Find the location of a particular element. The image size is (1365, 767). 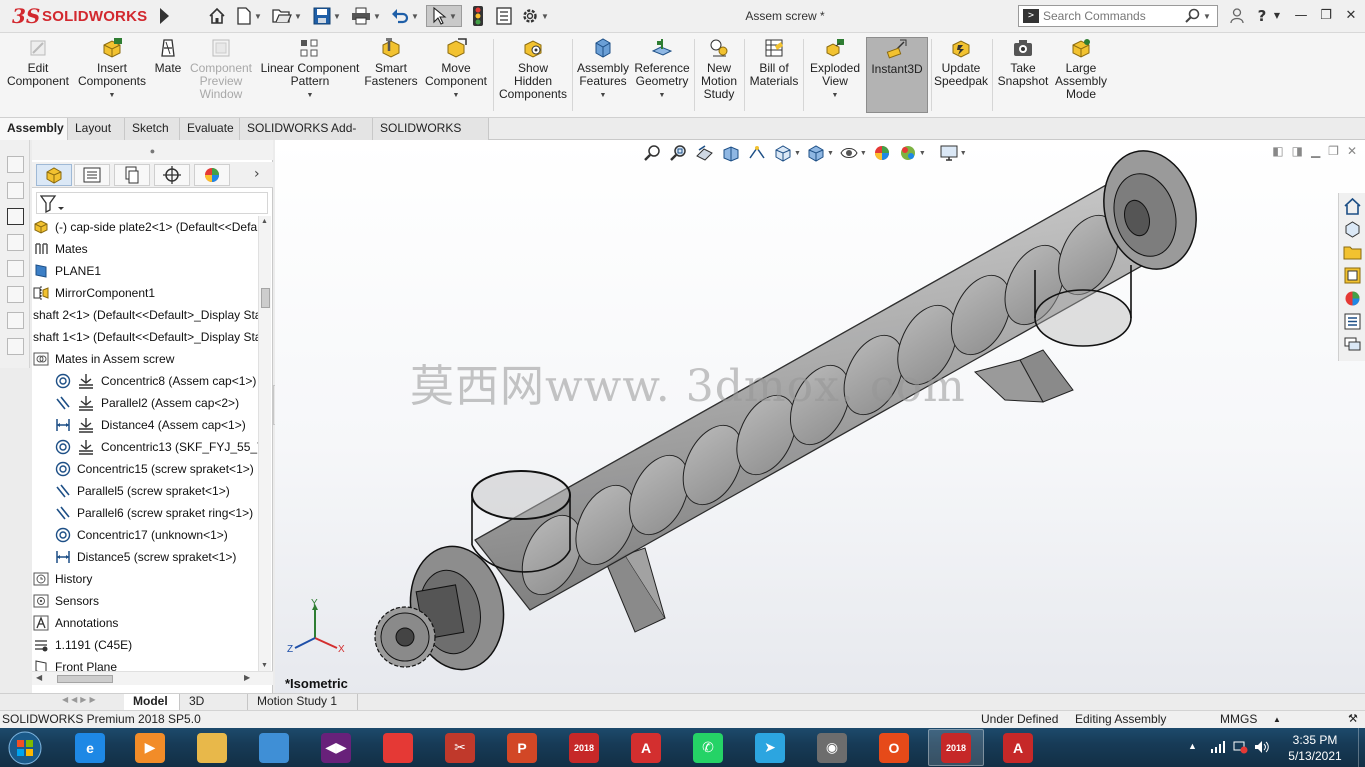

file-explorer-pane-icon is located at coordinates (1352, 252).